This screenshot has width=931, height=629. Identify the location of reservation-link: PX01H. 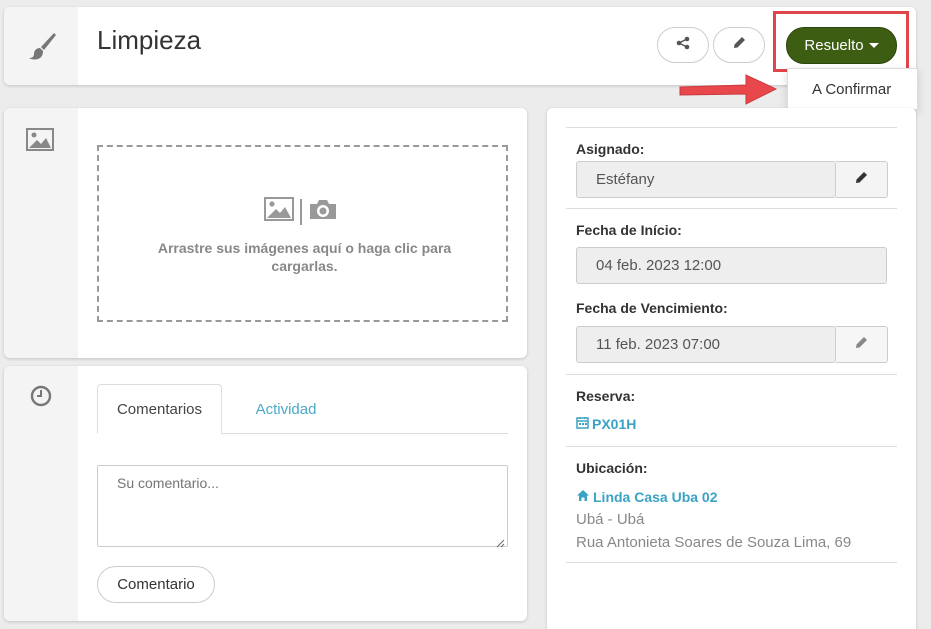
(606, 424).